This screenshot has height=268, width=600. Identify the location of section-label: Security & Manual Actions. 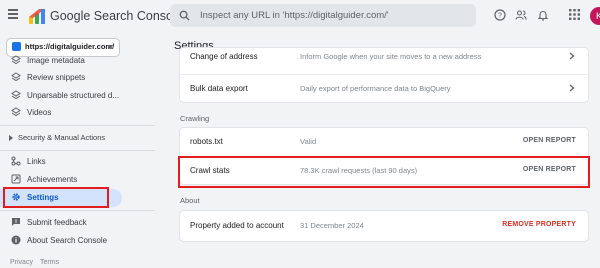
(62, 137).